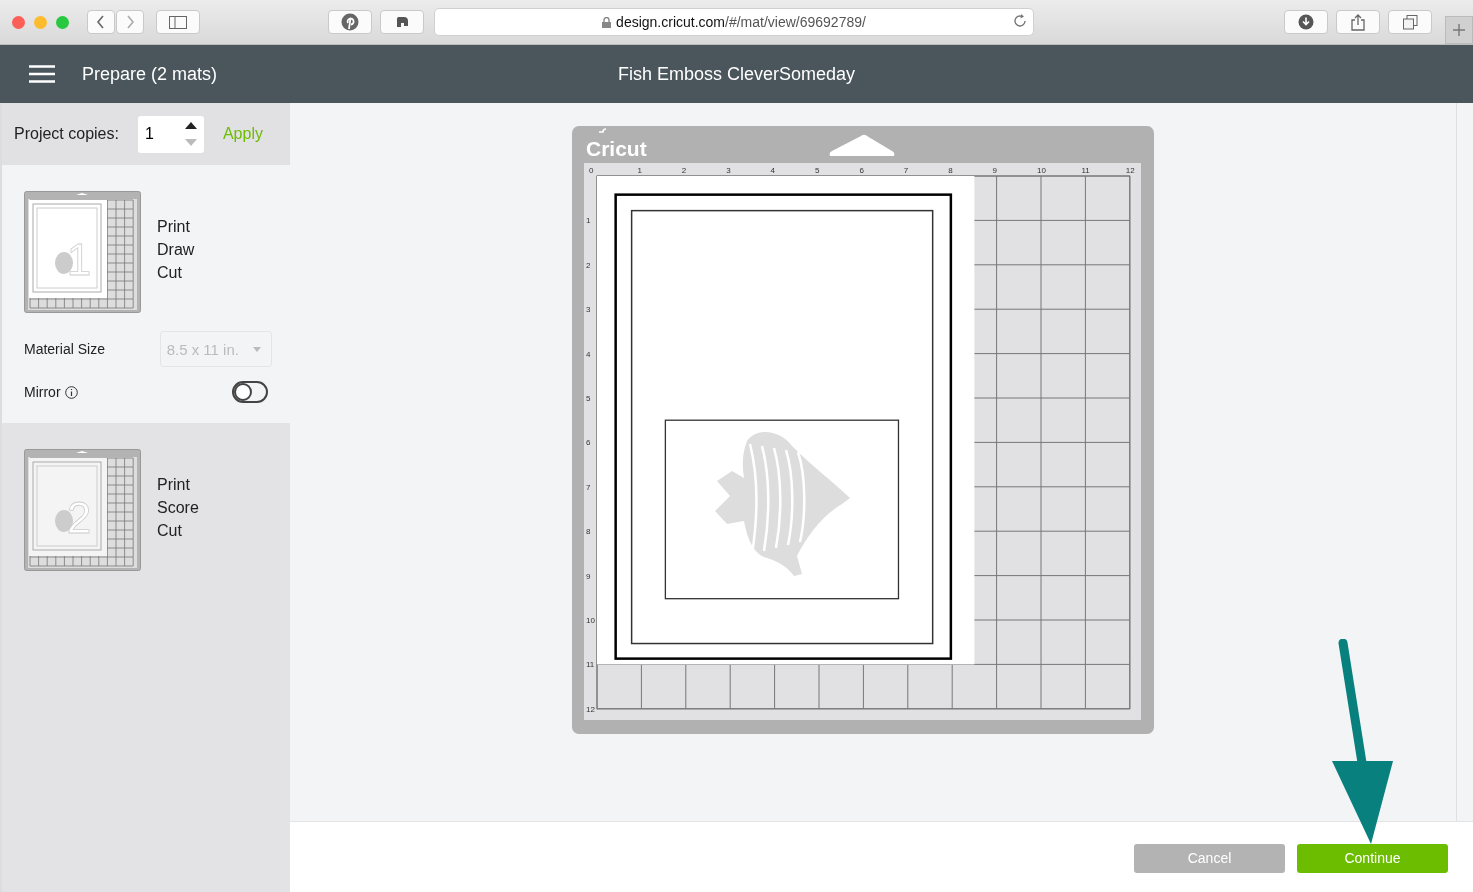 Image resolution: width=1473 pixels, height=892 pixels. I want to click on operation-label: Score, so click(178, 508).